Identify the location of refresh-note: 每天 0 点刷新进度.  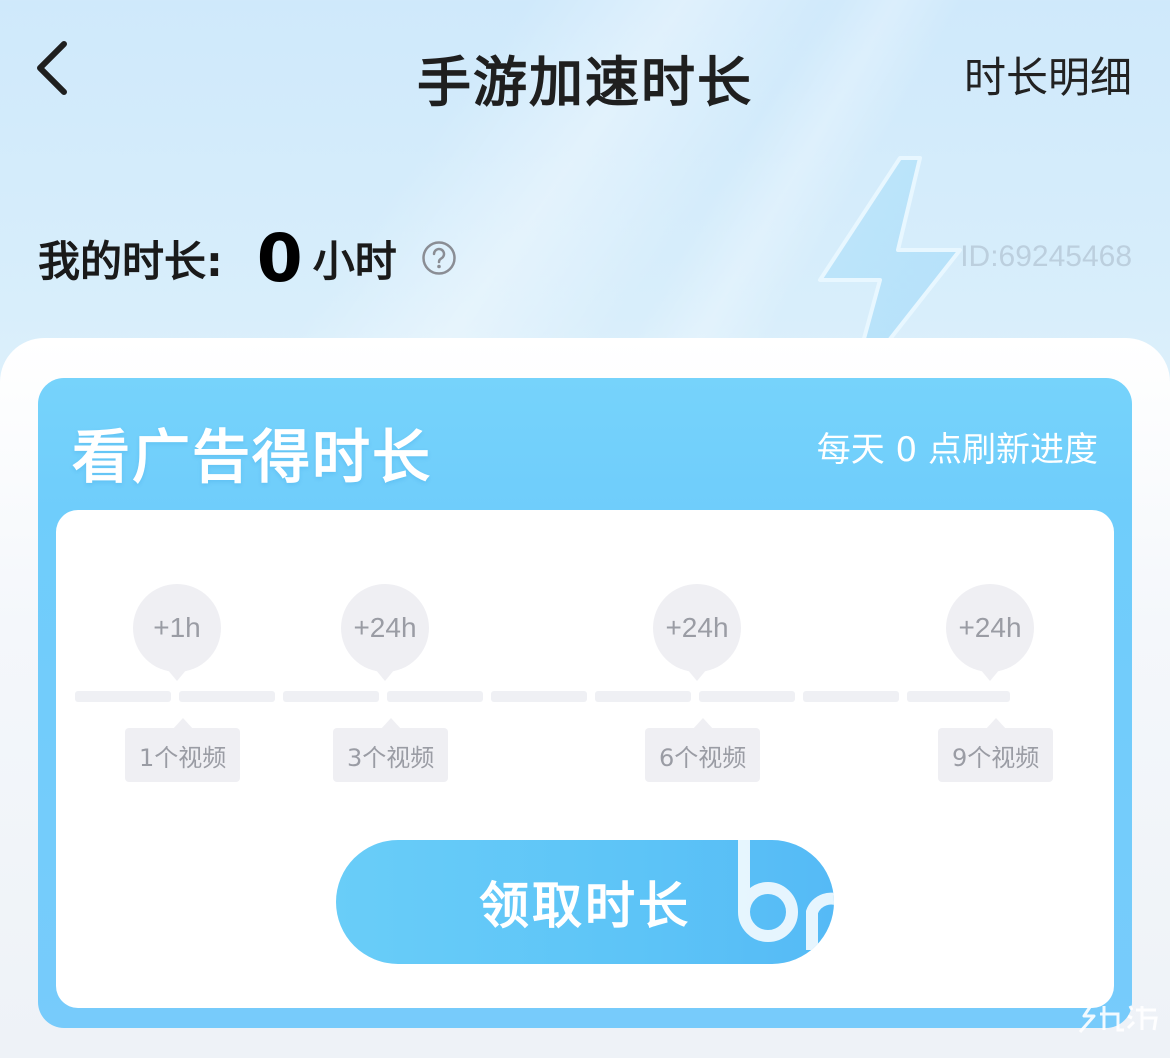
(957, 450).